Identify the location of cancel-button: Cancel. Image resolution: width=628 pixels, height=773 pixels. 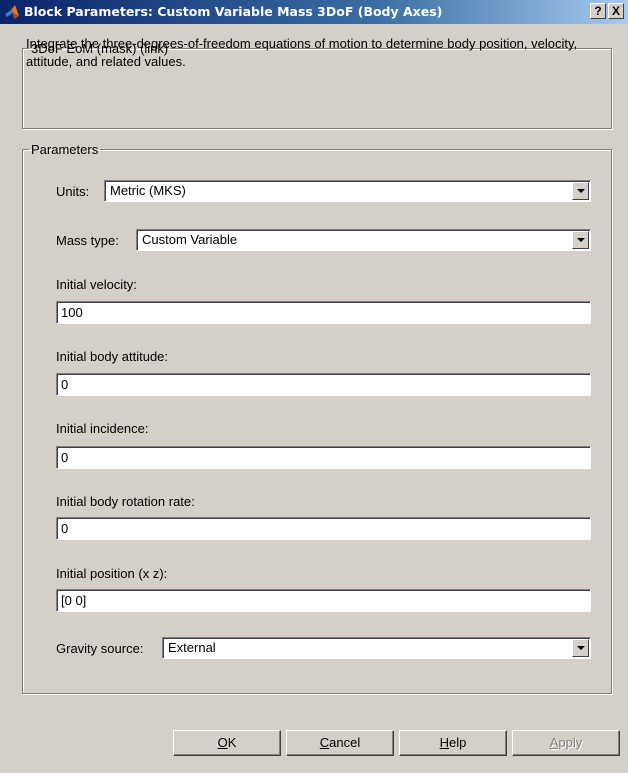
(340, 743).